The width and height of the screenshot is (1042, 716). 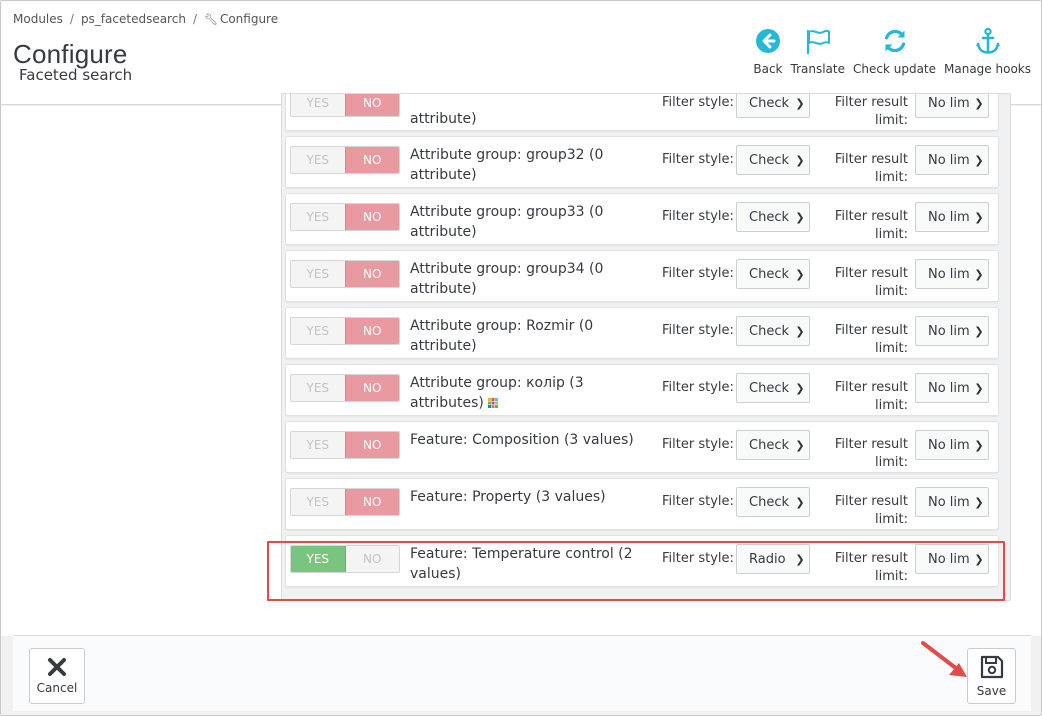 I want to click on panel-footer: Cancel Save, so click(x=522, y=673).